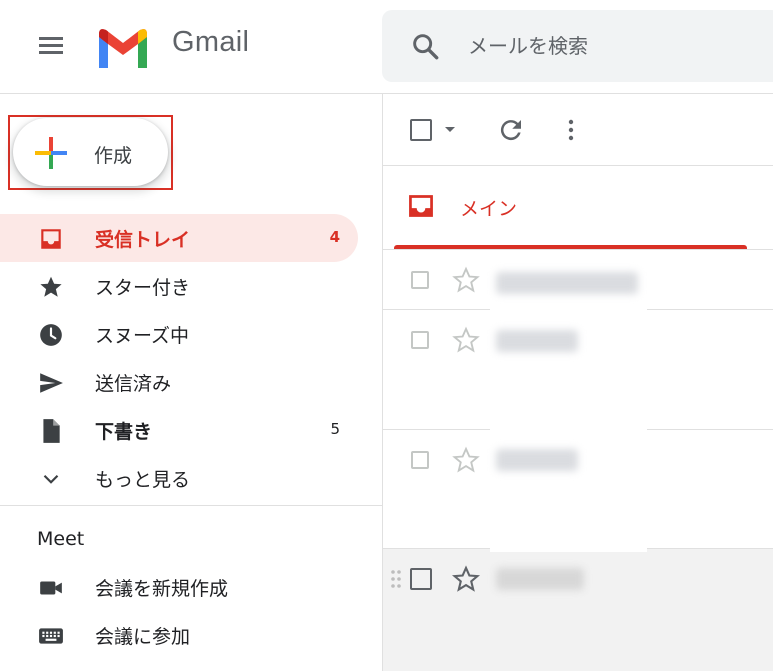 This screenshot has height=671, width=773. What do you see at coordinates (179, 430) in the screenshot?
I see `sidebar-item-drafts: 下書き 5` at bounding box center [179, 430].